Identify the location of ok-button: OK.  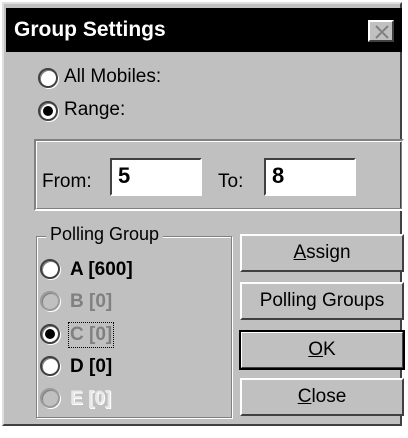
(322, 350).